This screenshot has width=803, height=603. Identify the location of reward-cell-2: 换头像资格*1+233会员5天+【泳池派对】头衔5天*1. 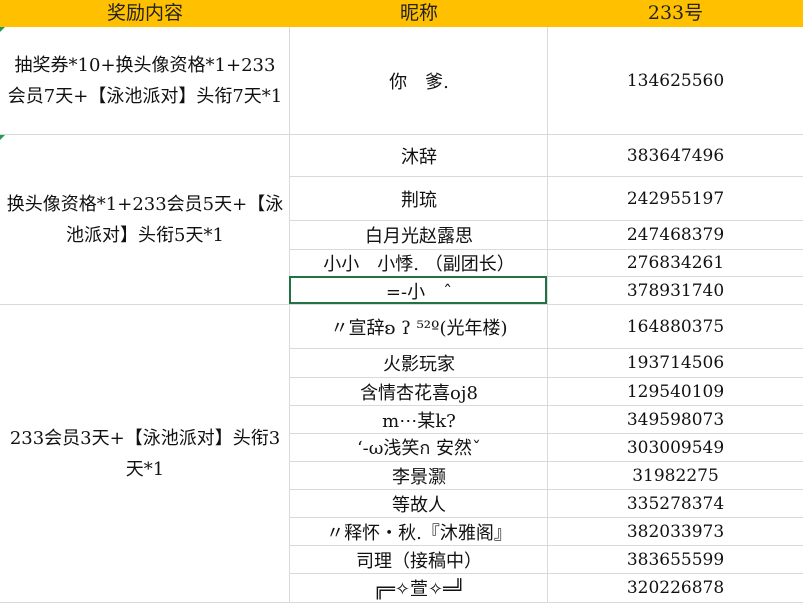
(145, 219).